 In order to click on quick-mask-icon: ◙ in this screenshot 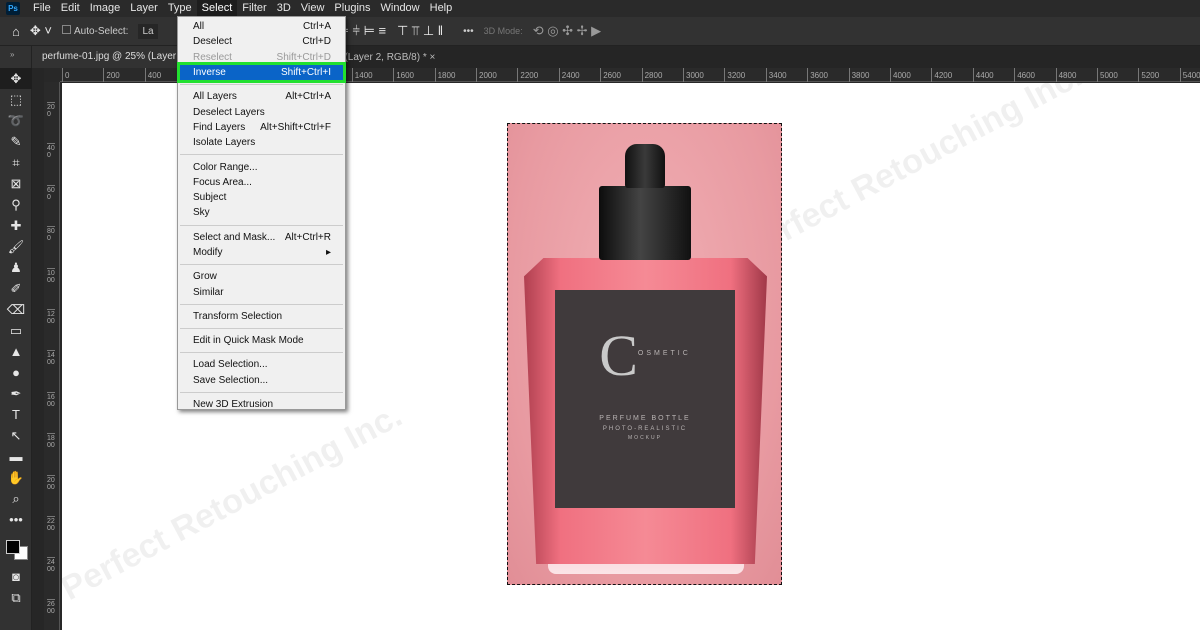, I will do `click(16, 576)`.